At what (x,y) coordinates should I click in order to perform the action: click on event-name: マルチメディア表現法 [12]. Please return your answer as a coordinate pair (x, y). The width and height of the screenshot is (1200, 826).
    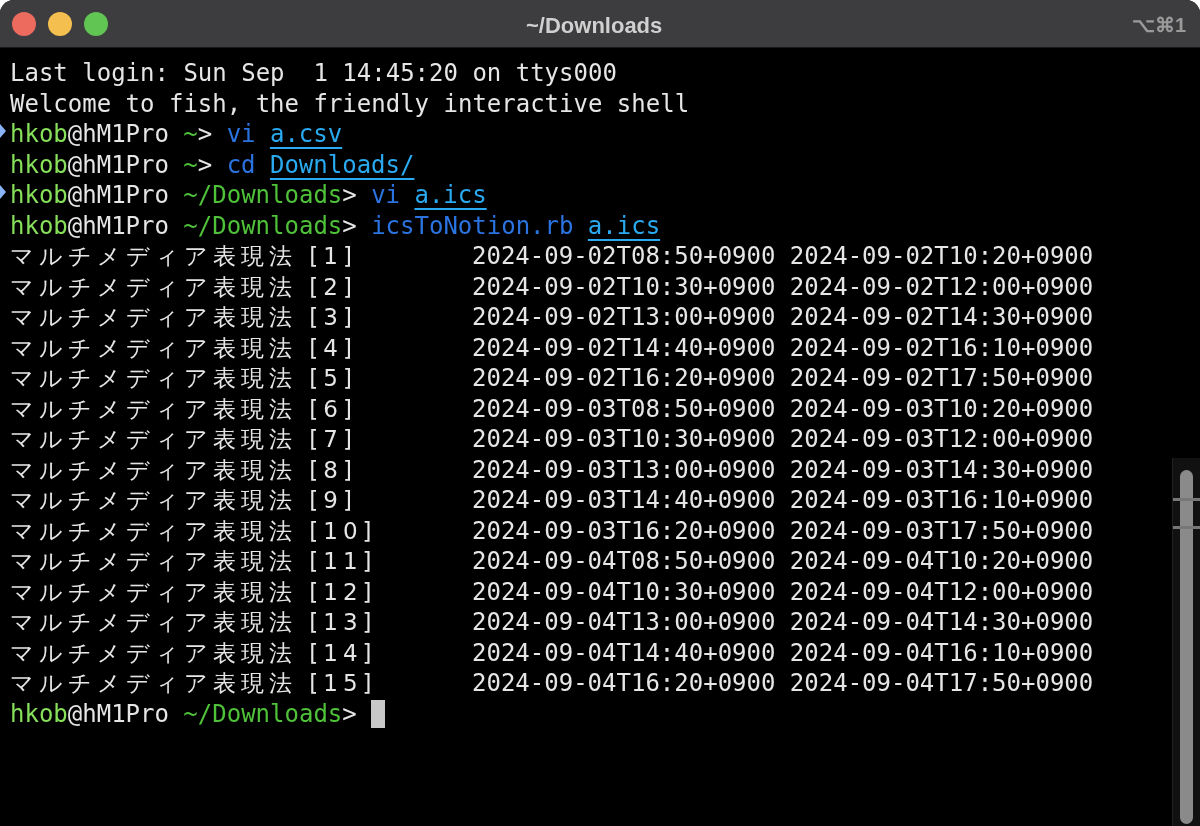
    Looking at the image, I should click on (194, 592).